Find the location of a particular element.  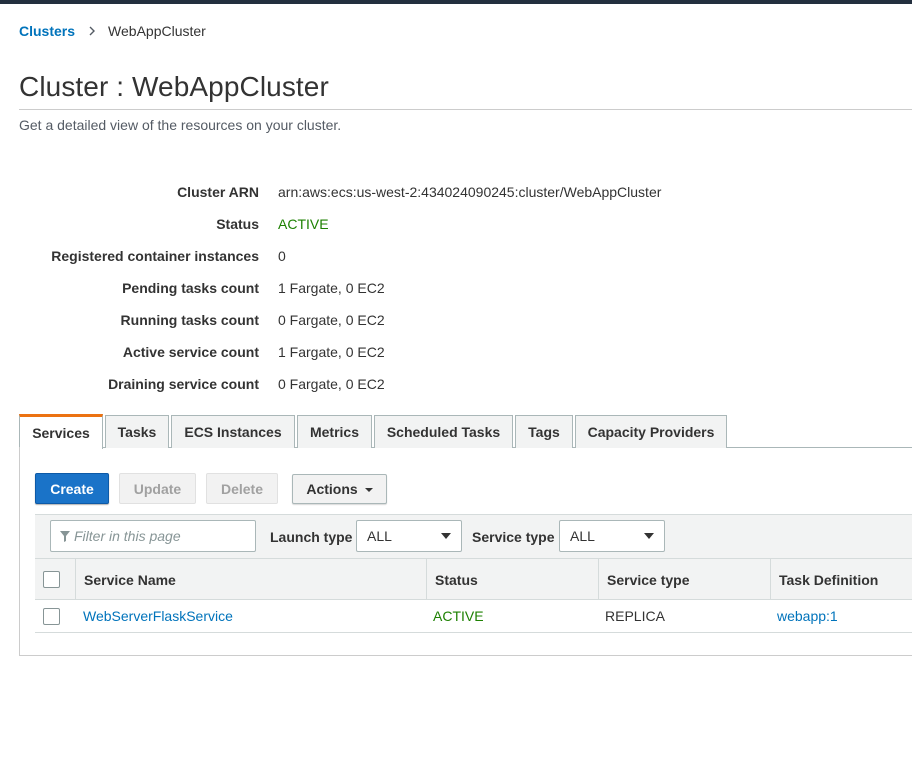

detail-label: Running tasks count is located at coordinates (189, 320).